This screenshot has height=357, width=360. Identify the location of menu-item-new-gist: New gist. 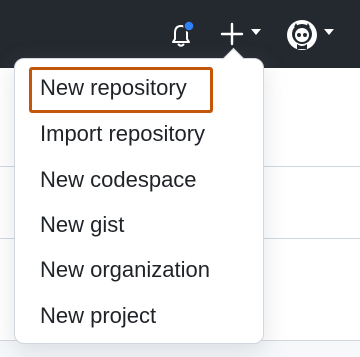
(82, 225).